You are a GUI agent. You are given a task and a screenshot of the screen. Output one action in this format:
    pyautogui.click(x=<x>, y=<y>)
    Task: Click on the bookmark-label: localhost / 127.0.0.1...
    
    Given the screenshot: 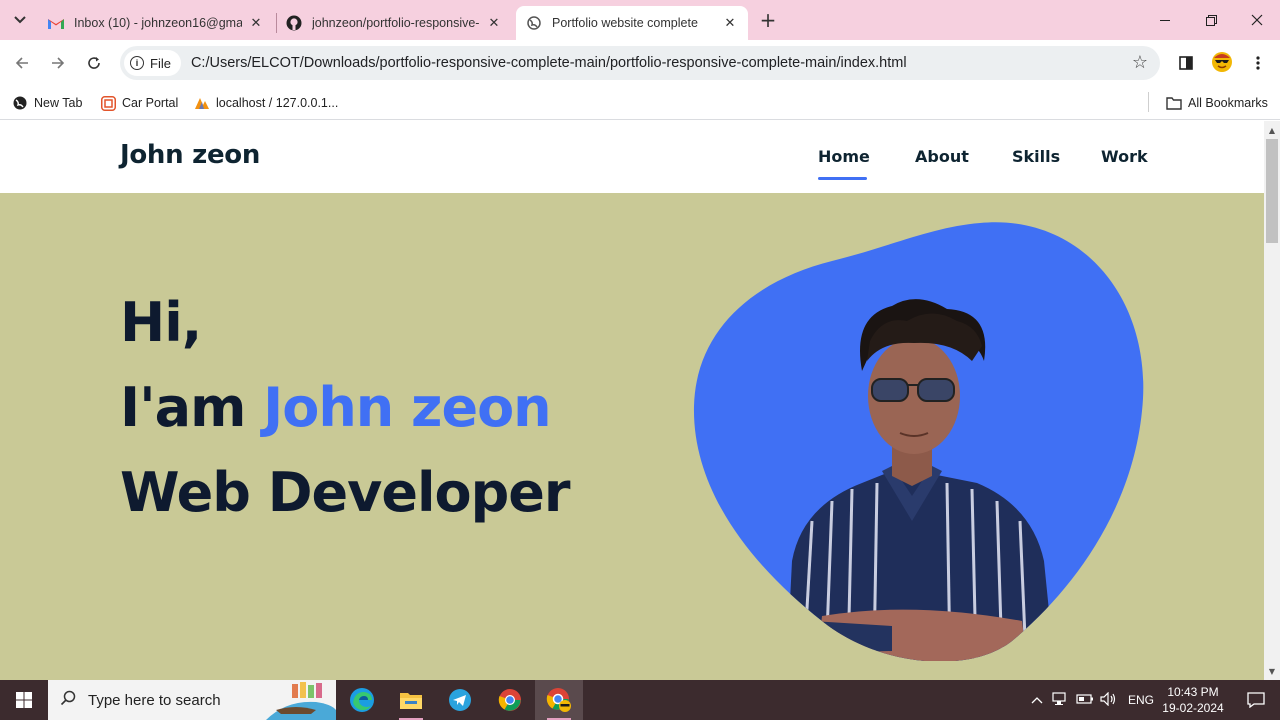 What is the action you would take?
    pyautogui.click(x=277, y=103)
    